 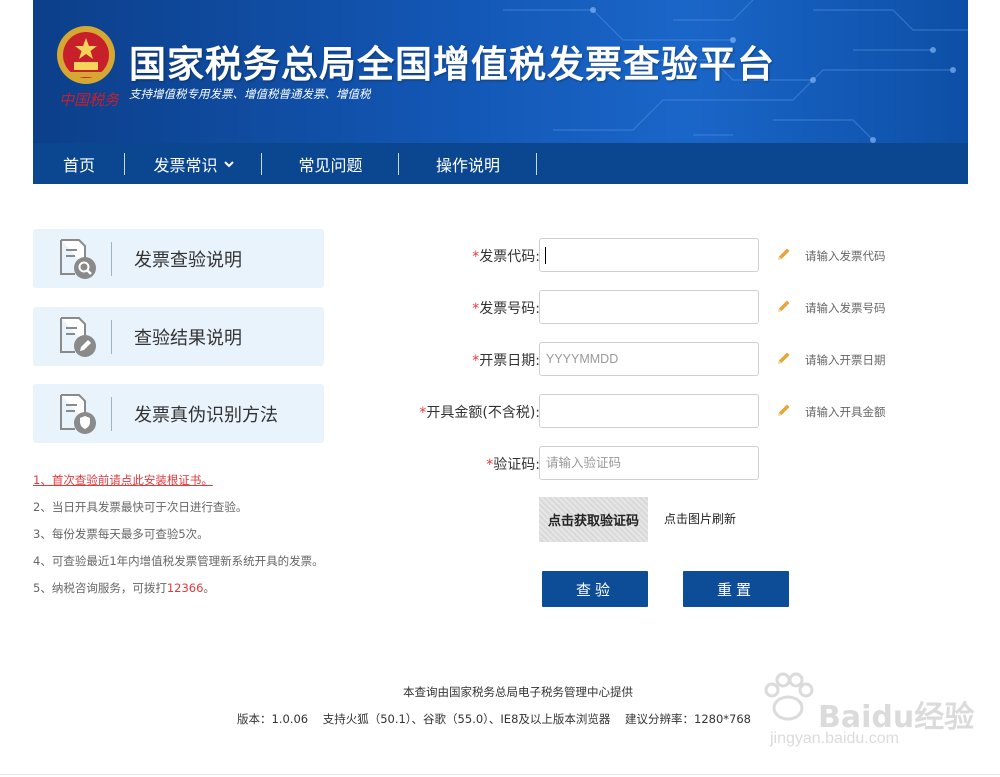 What do you see at coordinates (649, 411) in the screenshot?
I see `amount-input` at bounding box center [649, 411].